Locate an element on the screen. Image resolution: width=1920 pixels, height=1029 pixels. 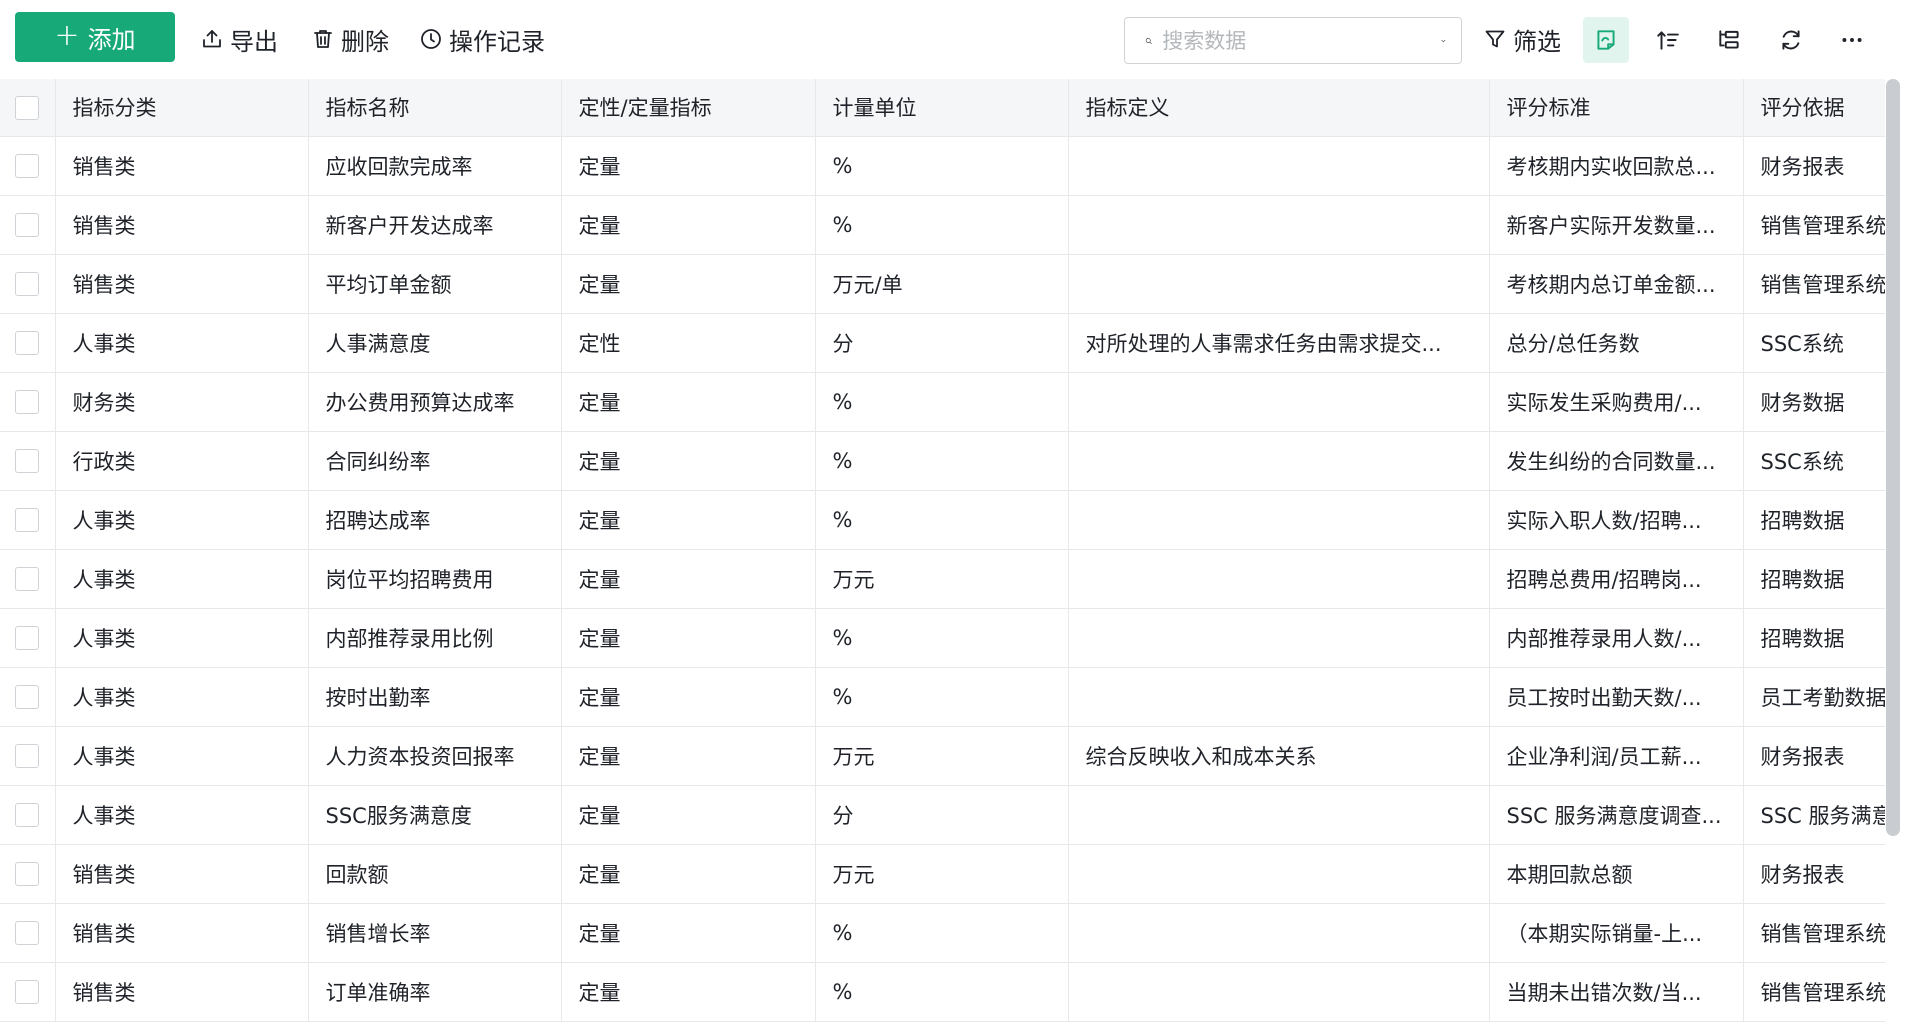
cell-name: 人事满意度 is located at coordinates (435, 343).